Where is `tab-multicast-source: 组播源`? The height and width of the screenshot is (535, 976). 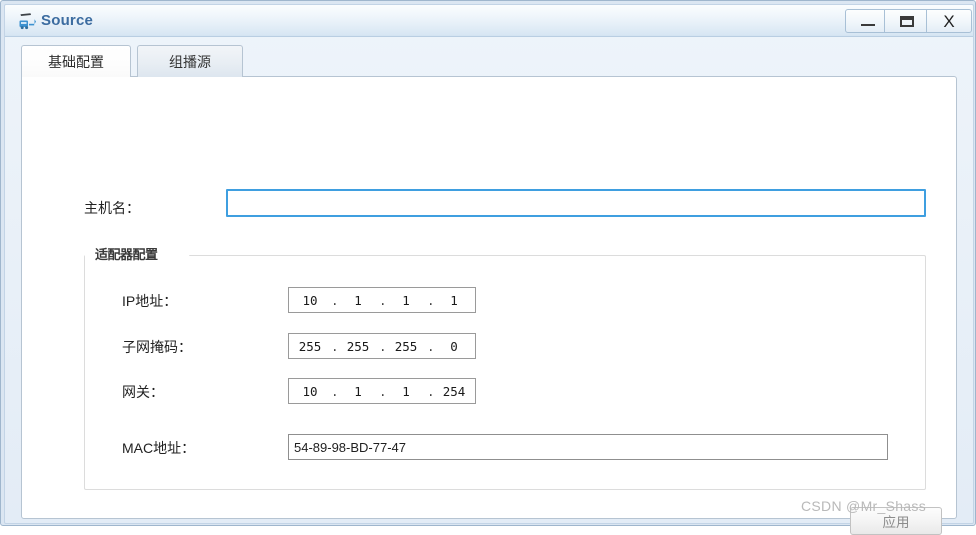
tab-multicast-source: 组播源 is located at coordinates (190, 61).